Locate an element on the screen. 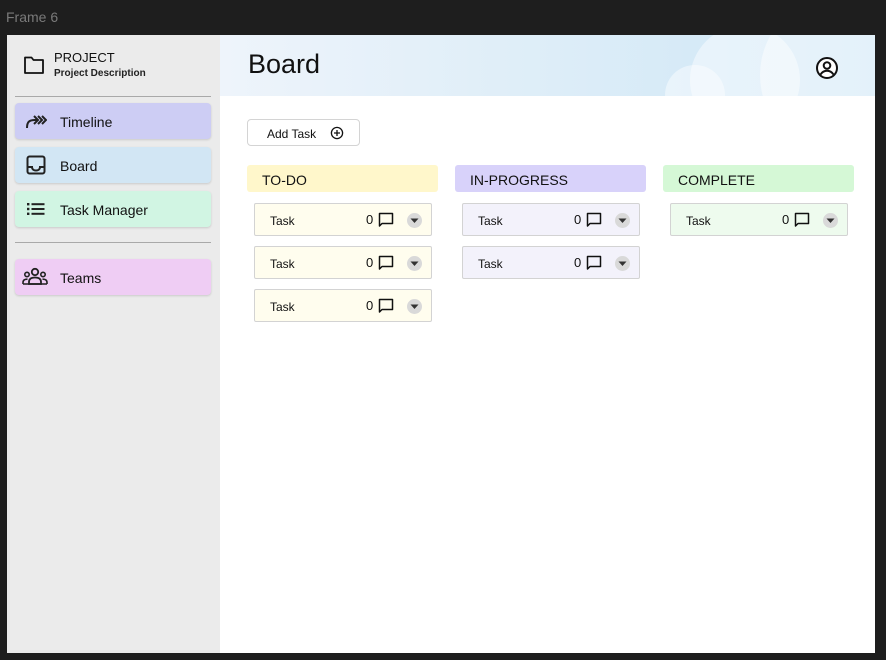  add-task-button: Add Task is located at coordinates (303, 132).